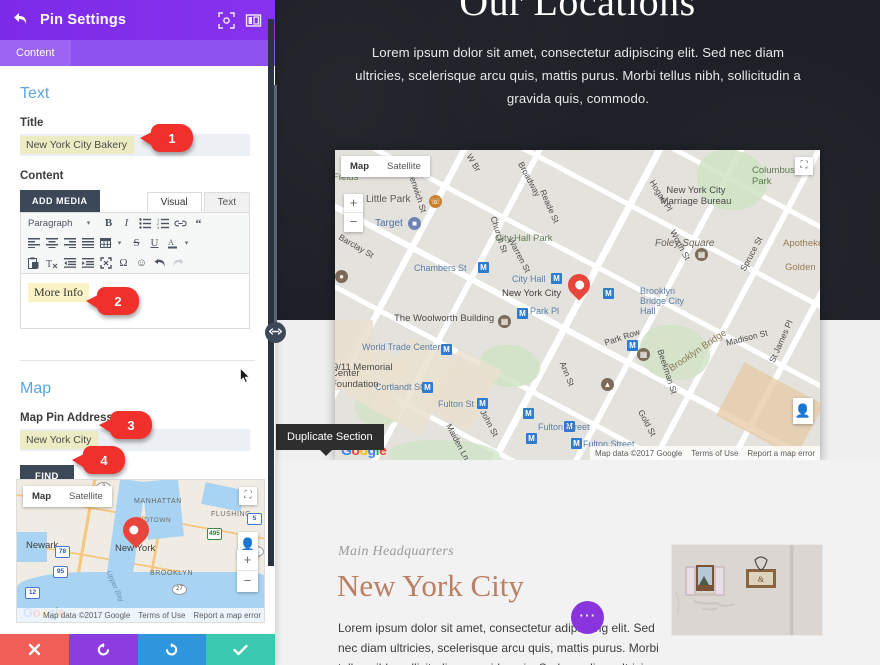 This screenshot has height=665, width=880. I want to click on link-icon, so click(180, 223).